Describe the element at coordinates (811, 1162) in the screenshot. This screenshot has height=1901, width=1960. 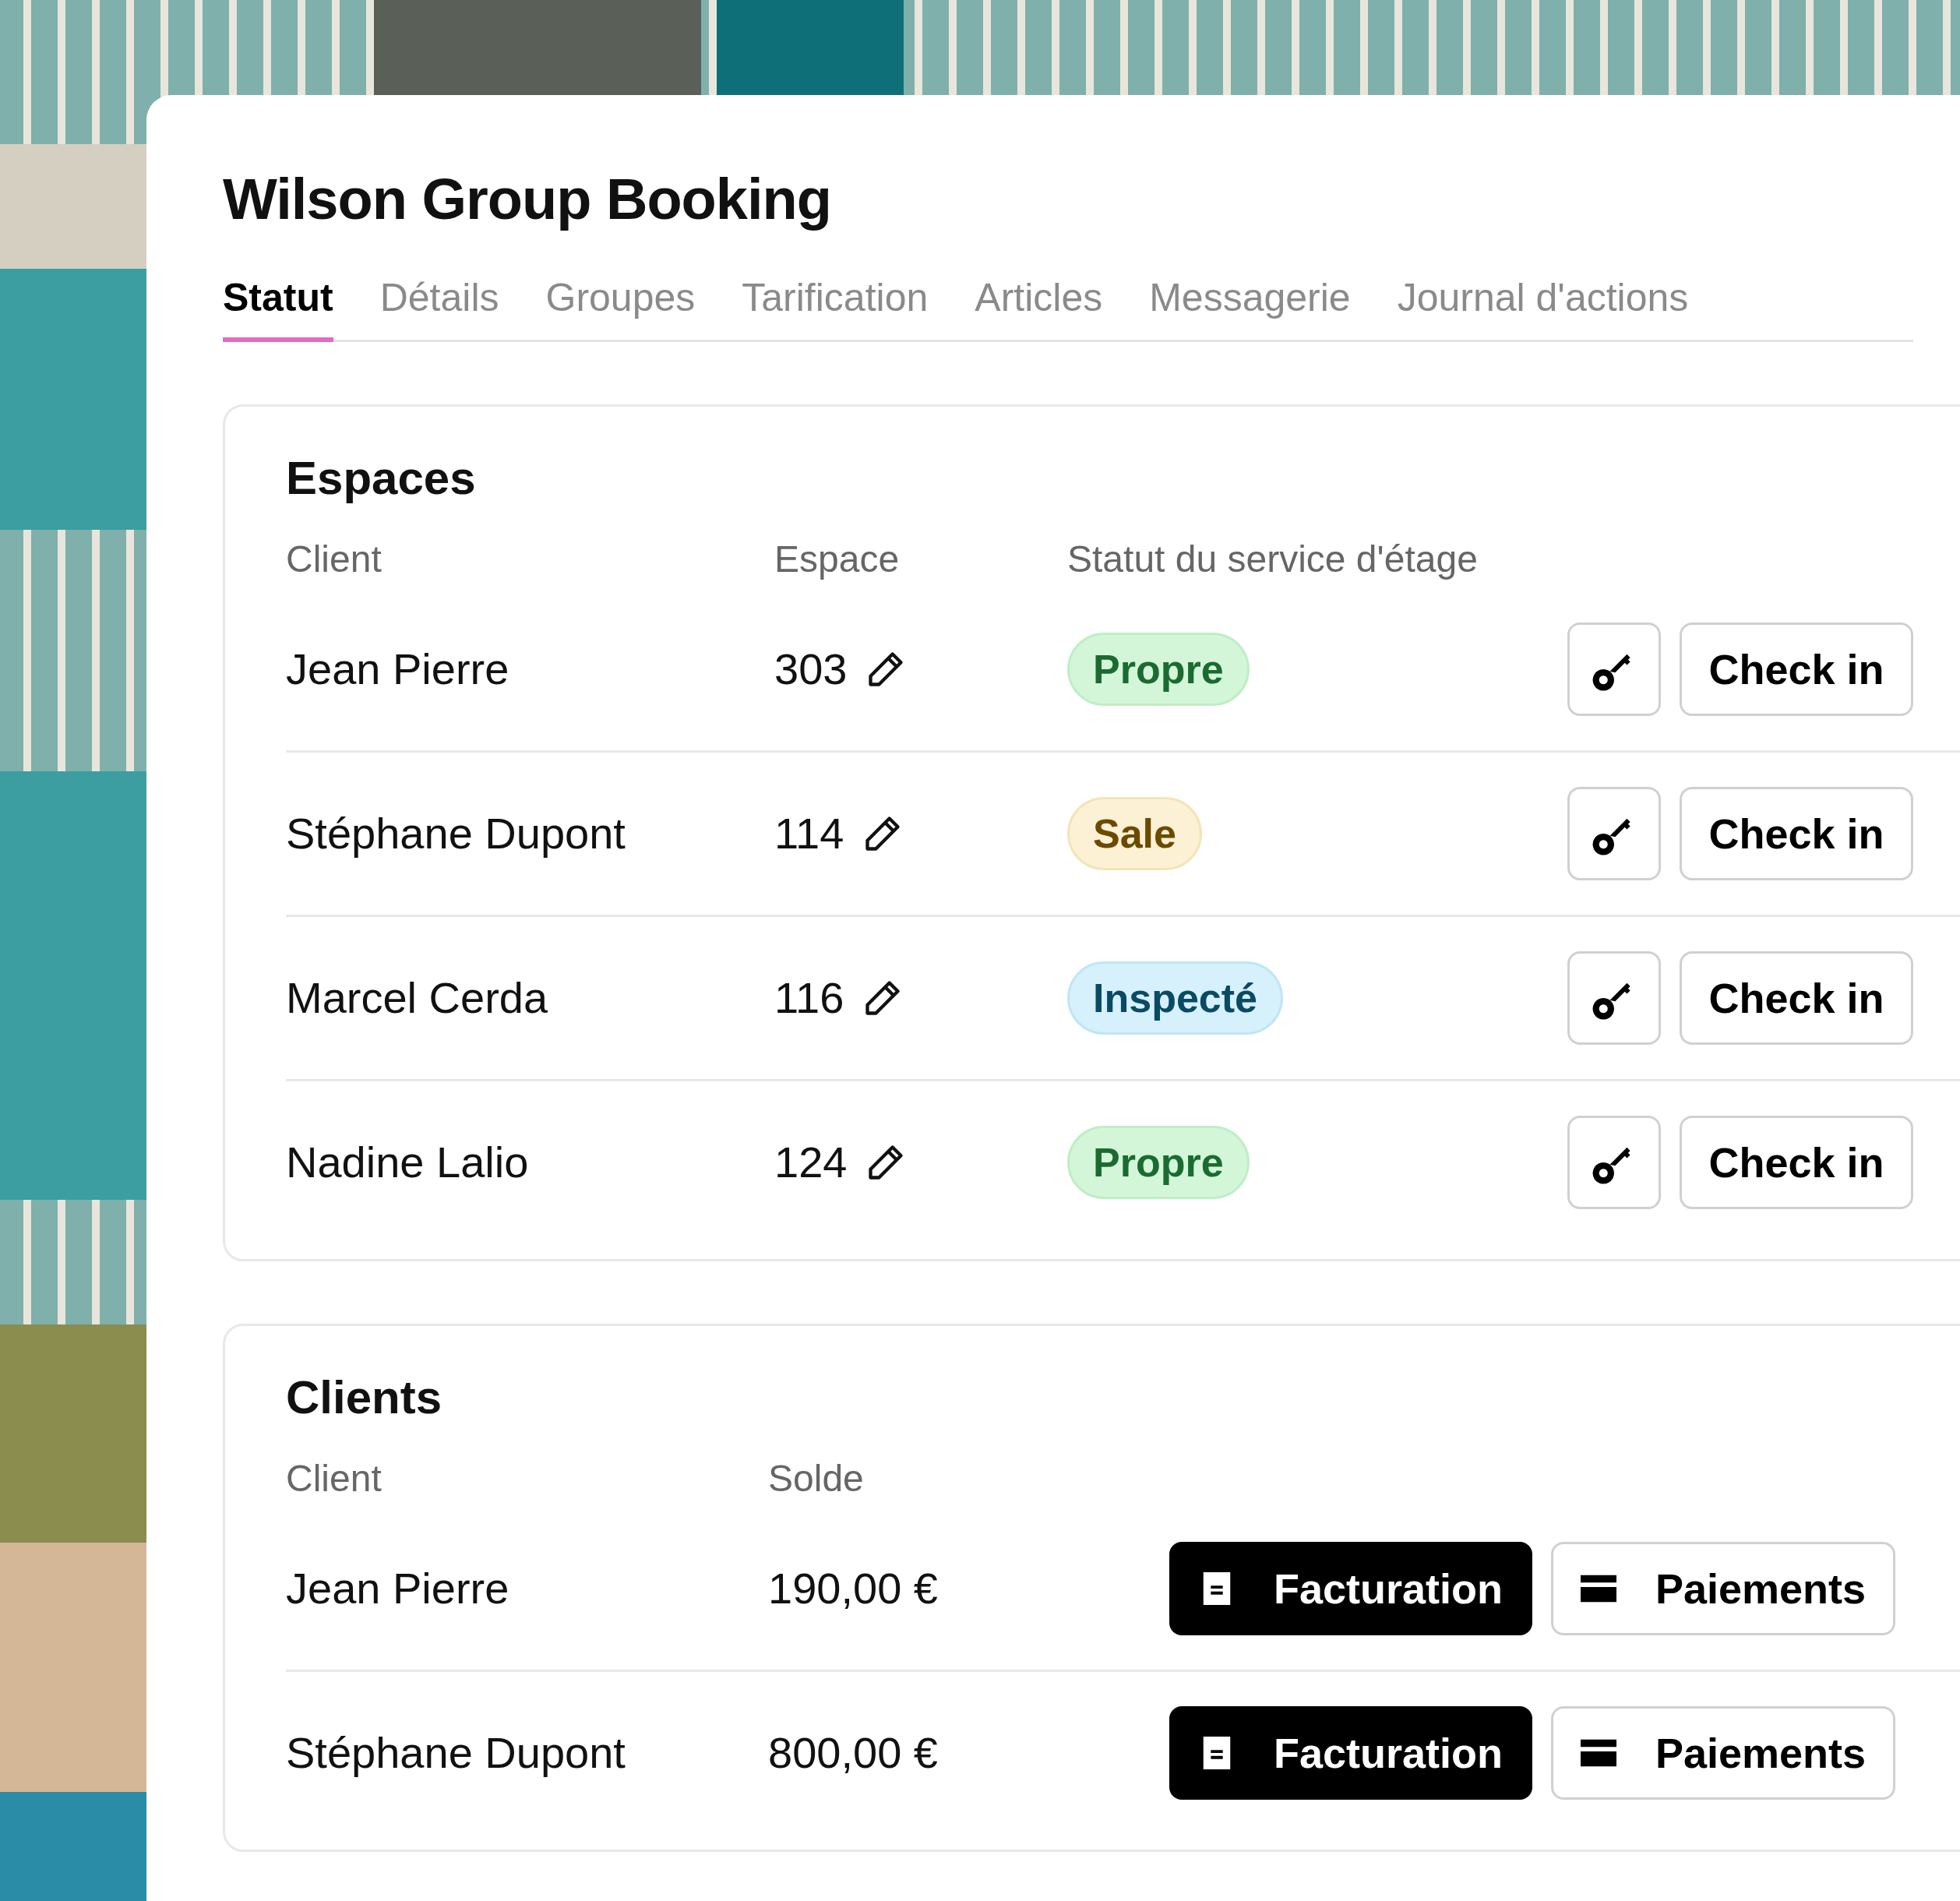
I see `table-cell: 124` at that location.